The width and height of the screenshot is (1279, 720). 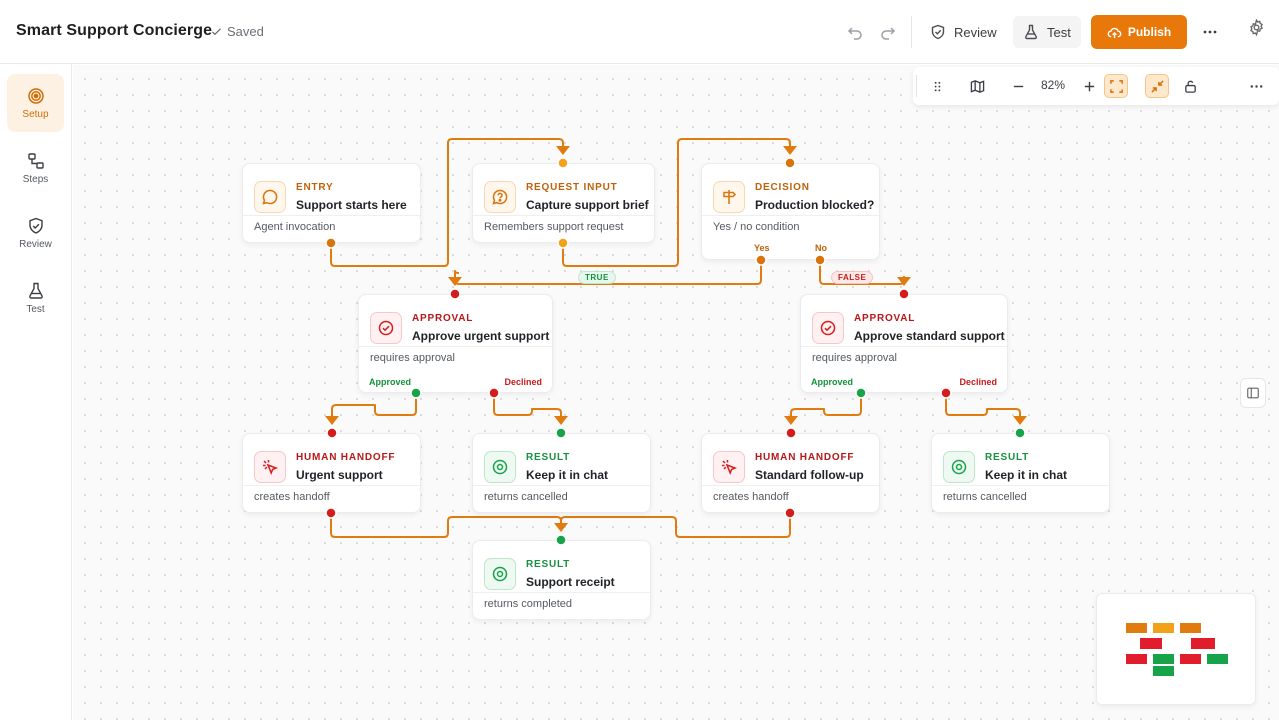 I want to click on node-result-receipt: RESULT Support receipt returns completed, so click(x=561, y=580).